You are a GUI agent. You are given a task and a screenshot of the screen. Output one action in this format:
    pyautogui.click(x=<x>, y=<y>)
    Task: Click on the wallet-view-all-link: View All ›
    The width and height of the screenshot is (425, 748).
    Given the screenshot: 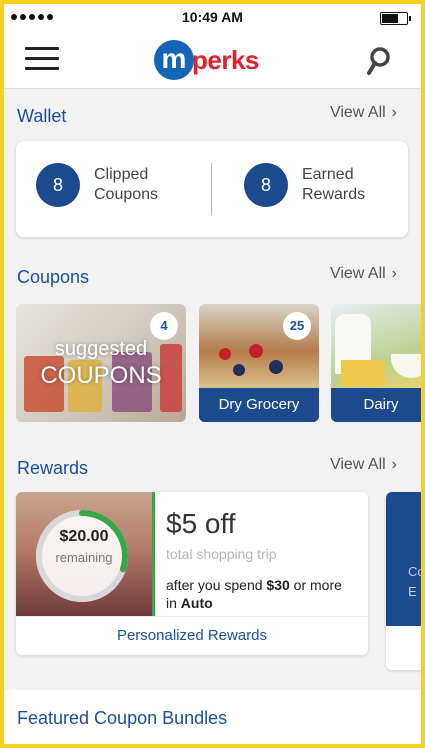 What is the action you would take?
    pyautogui.click(x=363, y=113)
    